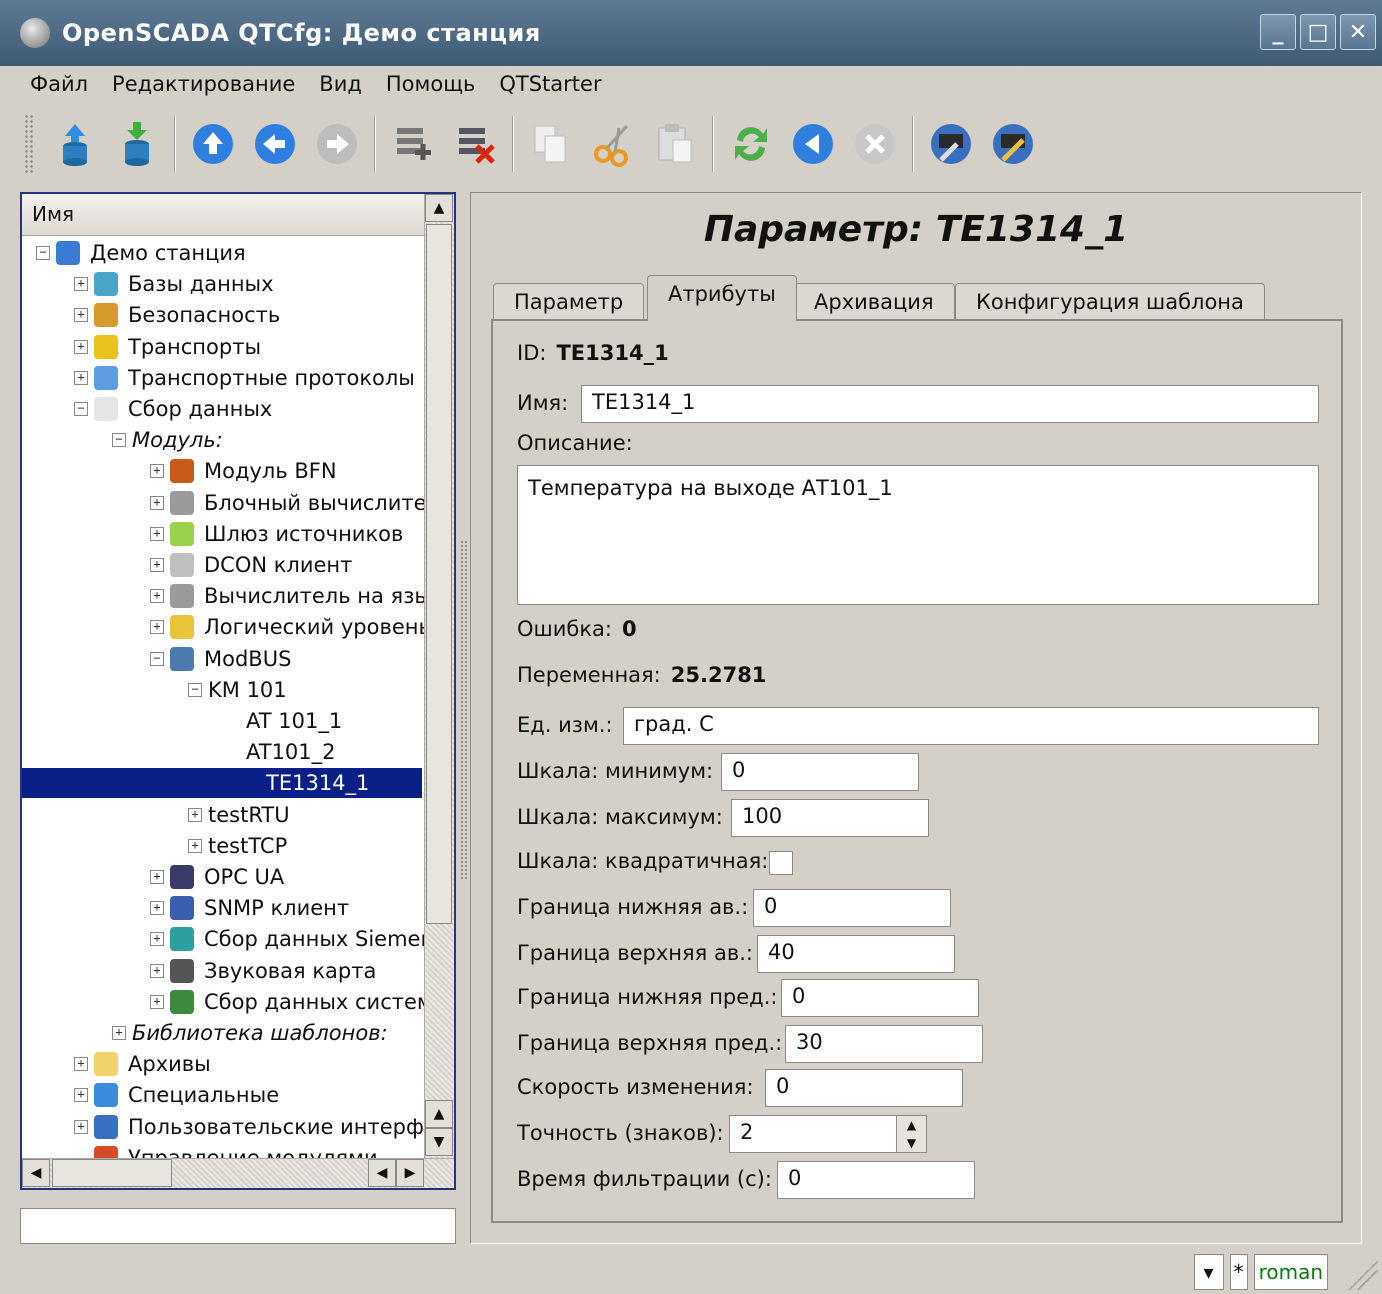 This screenshot has height=1294, width=1382. Describe the element at coordinates (781, 863) in the screenshot. I see `scale-sqr-checkbox` at that location.